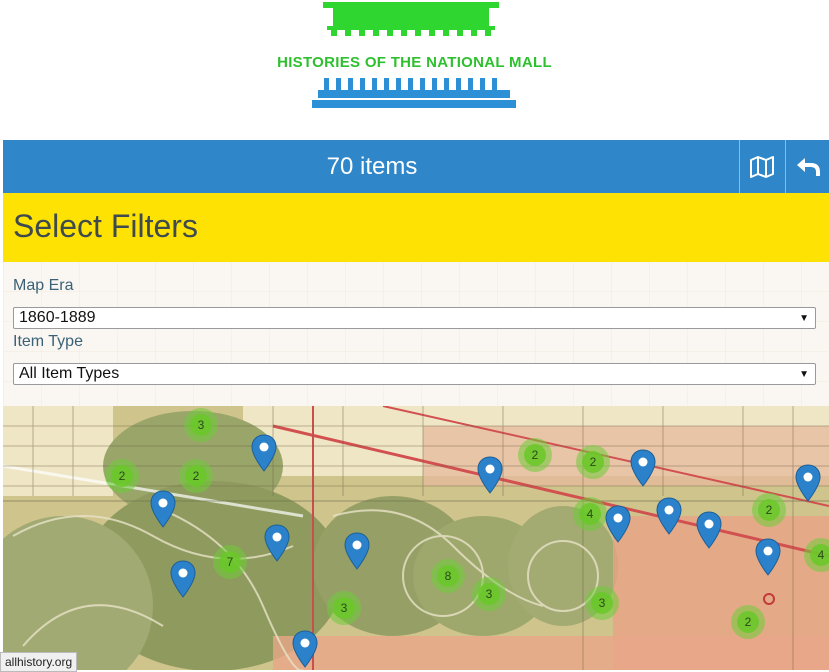 The height and width of the screenshot is (672, 829). What do you see at coordinates (414, 62) in the screenshot?
I see `logo-title: HISTORIES OF THE NATIONAL MALL` at bounding box center [414, 62].